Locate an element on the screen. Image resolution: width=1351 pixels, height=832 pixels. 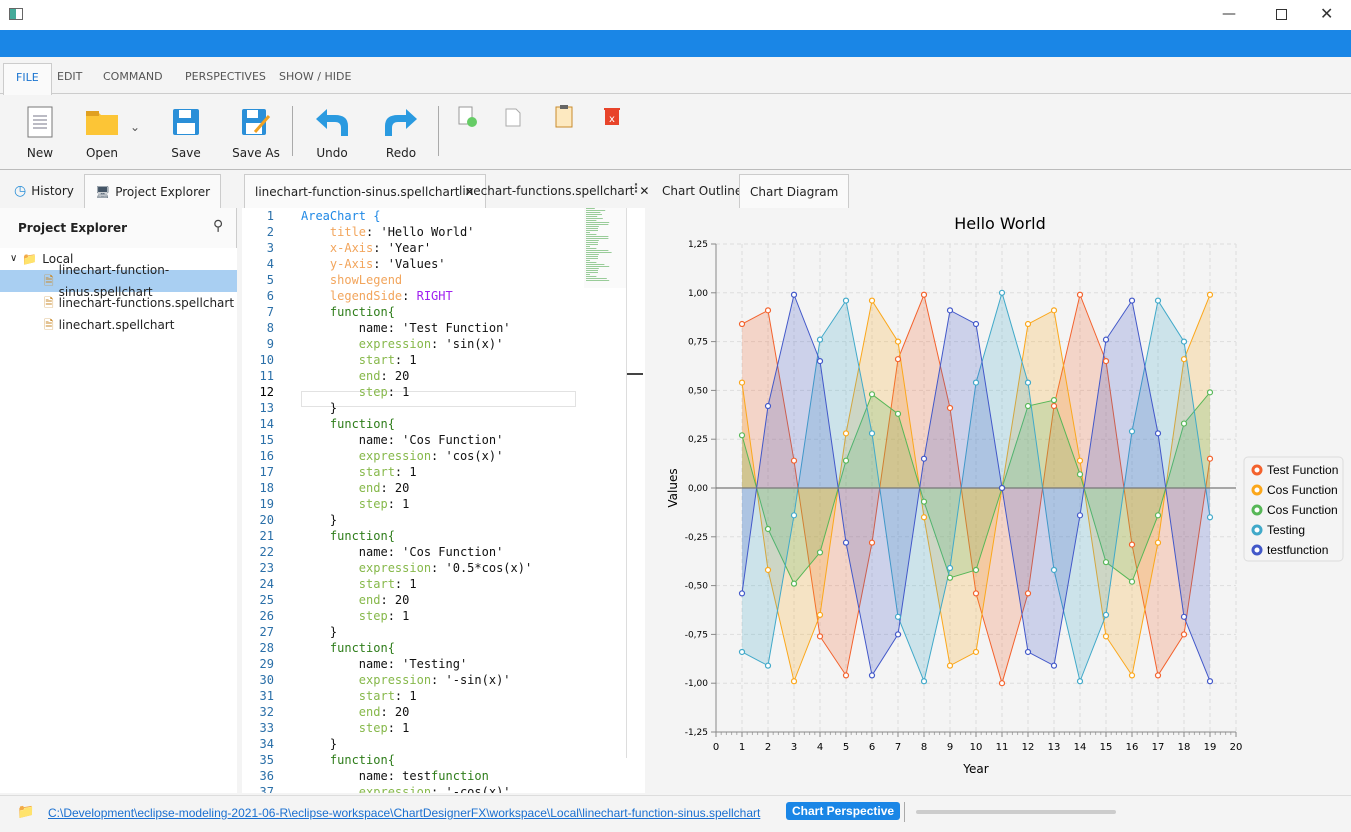
x-tick-label: 5 is located at coordinates (846, 747).